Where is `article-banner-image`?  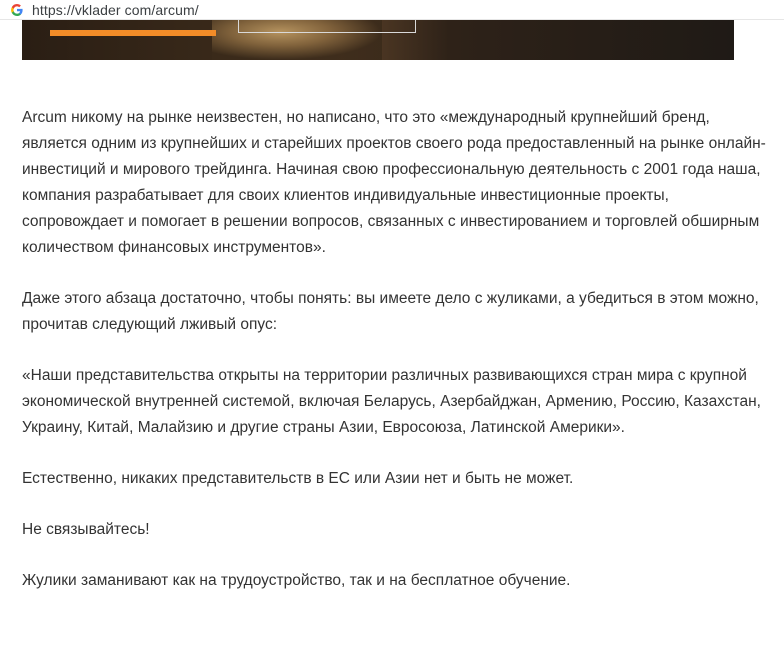
article-banner-image is located at coordinates (378, 40).